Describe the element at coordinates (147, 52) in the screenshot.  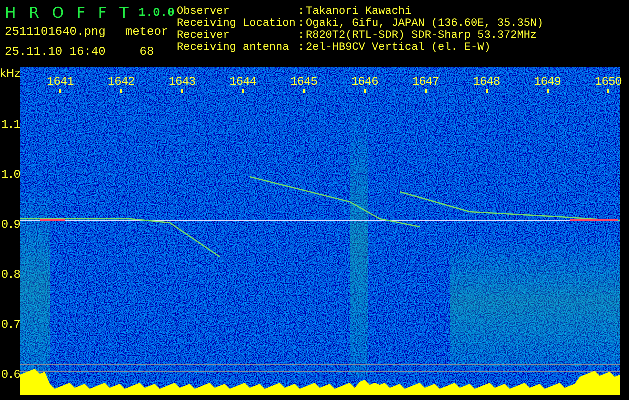
I see `meteor-count: 68` at that location.